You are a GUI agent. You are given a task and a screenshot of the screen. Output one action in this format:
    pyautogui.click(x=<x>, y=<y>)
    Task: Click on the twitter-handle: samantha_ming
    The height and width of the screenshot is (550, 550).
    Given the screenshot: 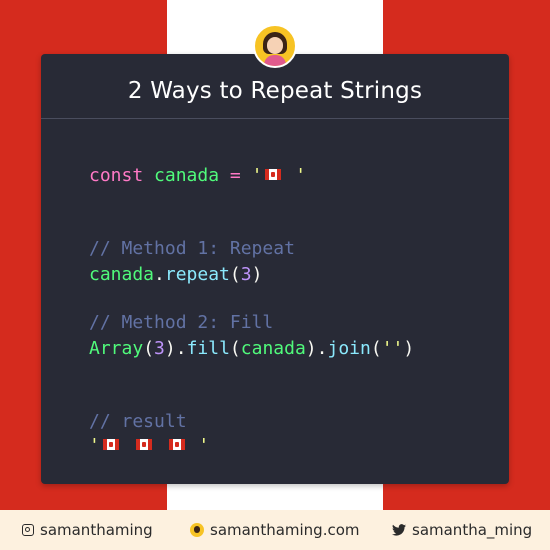 What is the action you would take?
    pyautogui.click(x=472, y=530)
    